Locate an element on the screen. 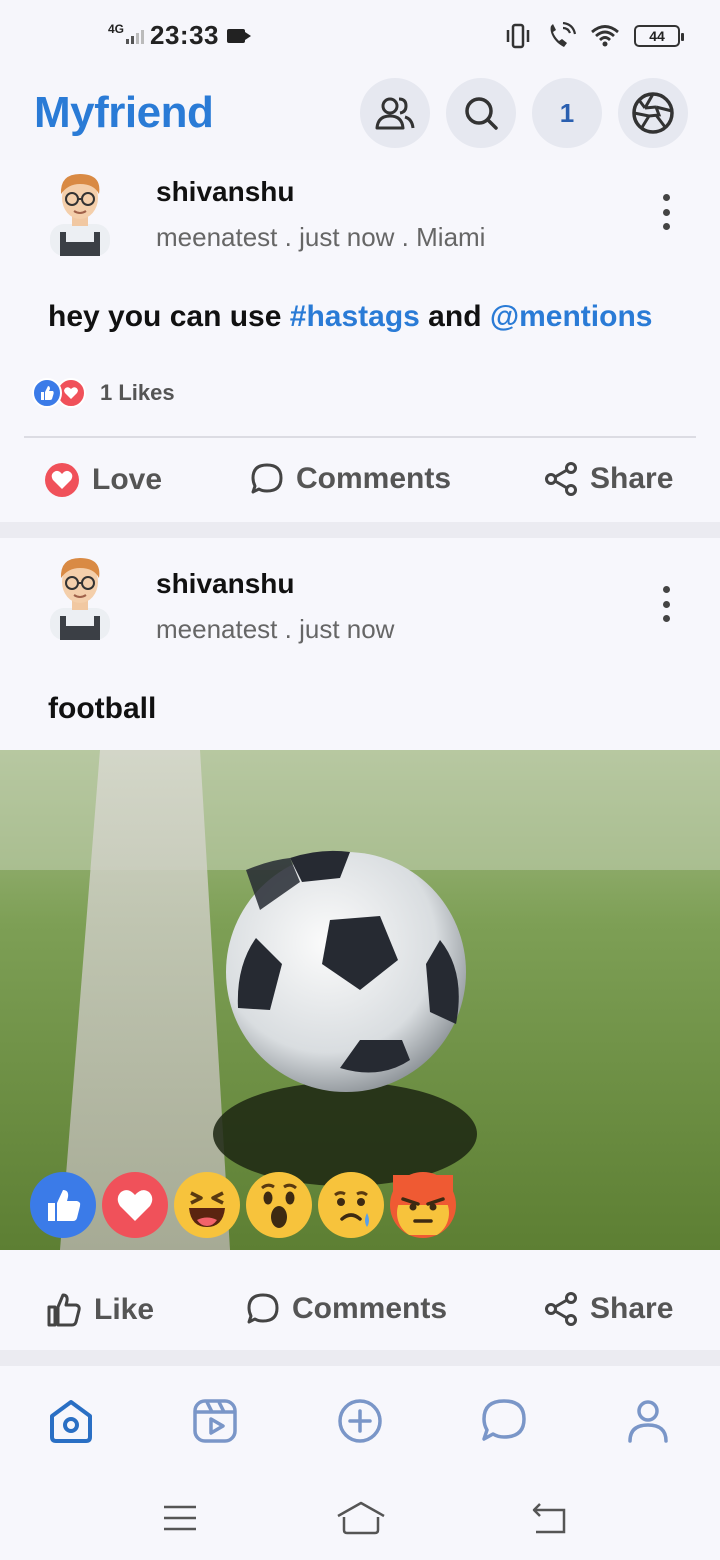  nav-chat is located at coordinates (504, 1421).